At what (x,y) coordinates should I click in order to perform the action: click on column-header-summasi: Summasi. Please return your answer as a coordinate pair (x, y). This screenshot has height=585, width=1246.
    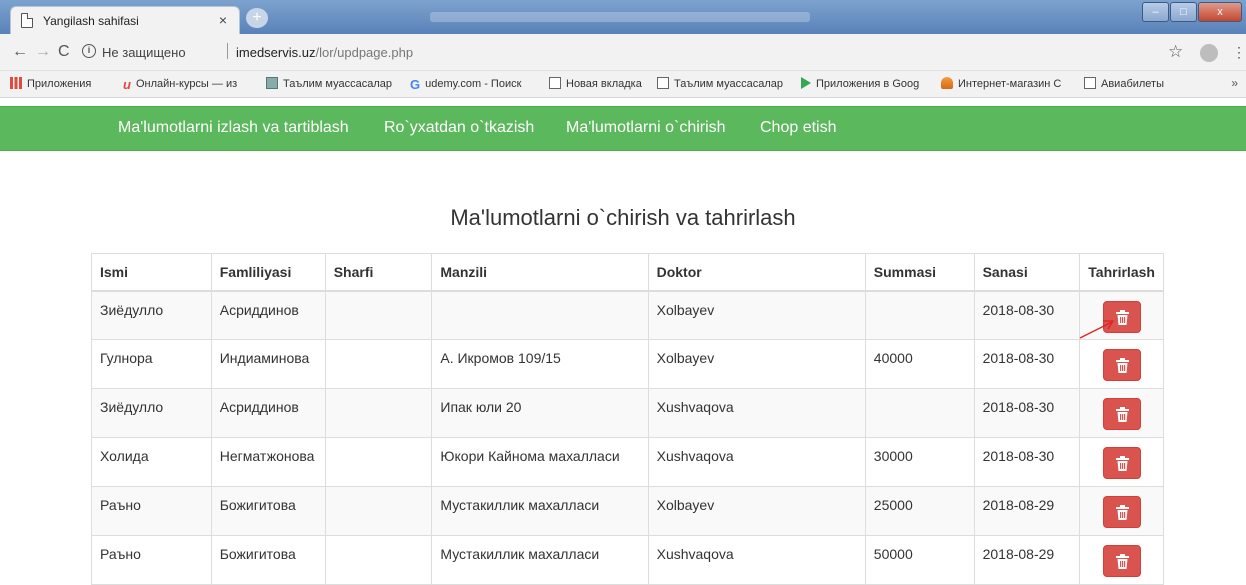
    Looking at the image, I should click on (919, 272).